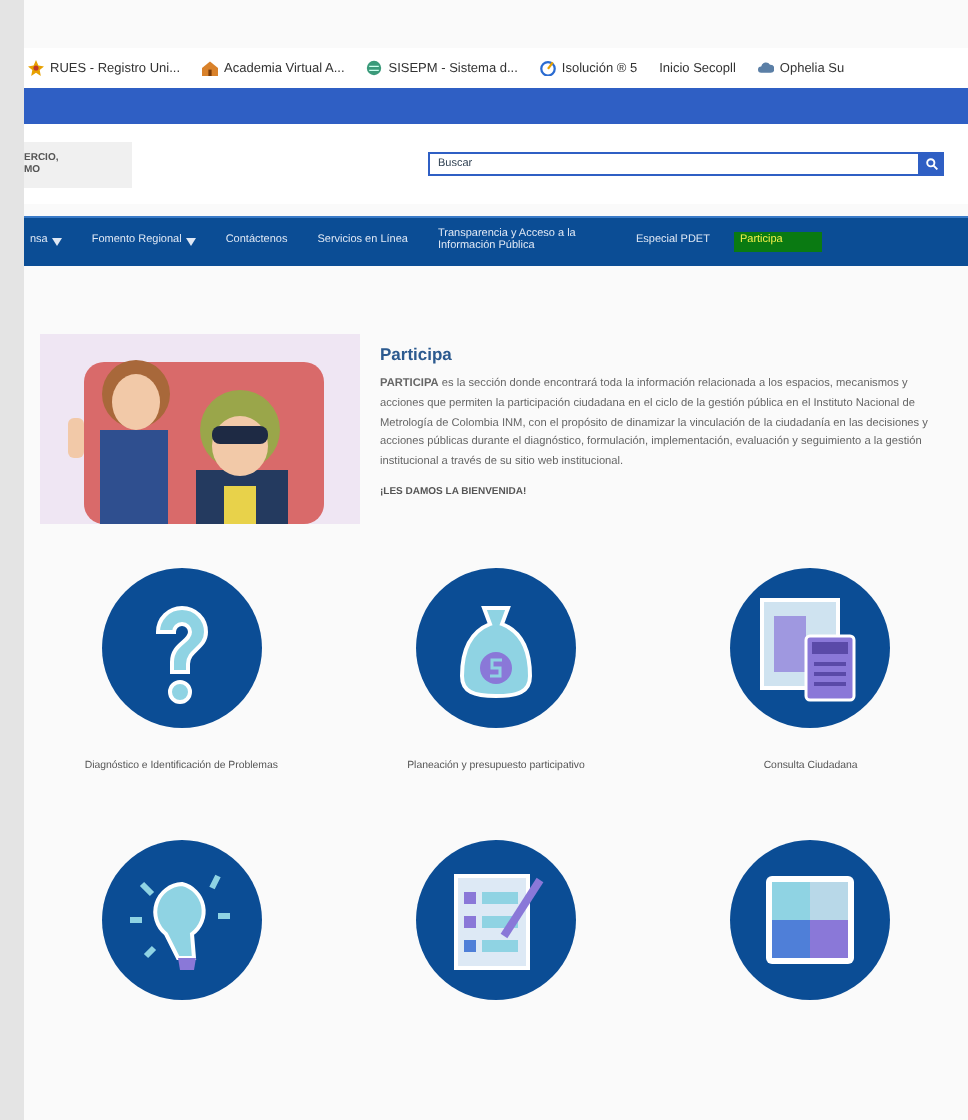 The height and width of the screenshot is (1120, 968). I want to click on calculator-icon, so click(810, 648).